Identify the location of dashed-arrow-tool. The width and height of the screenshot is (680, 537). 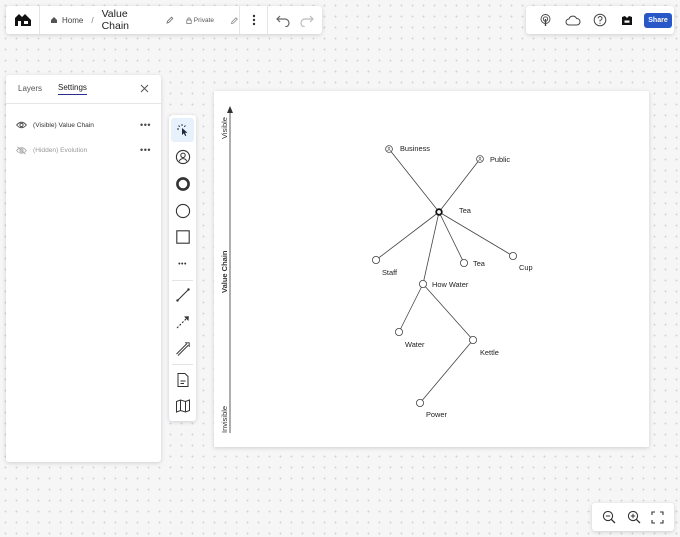
(182, 322).